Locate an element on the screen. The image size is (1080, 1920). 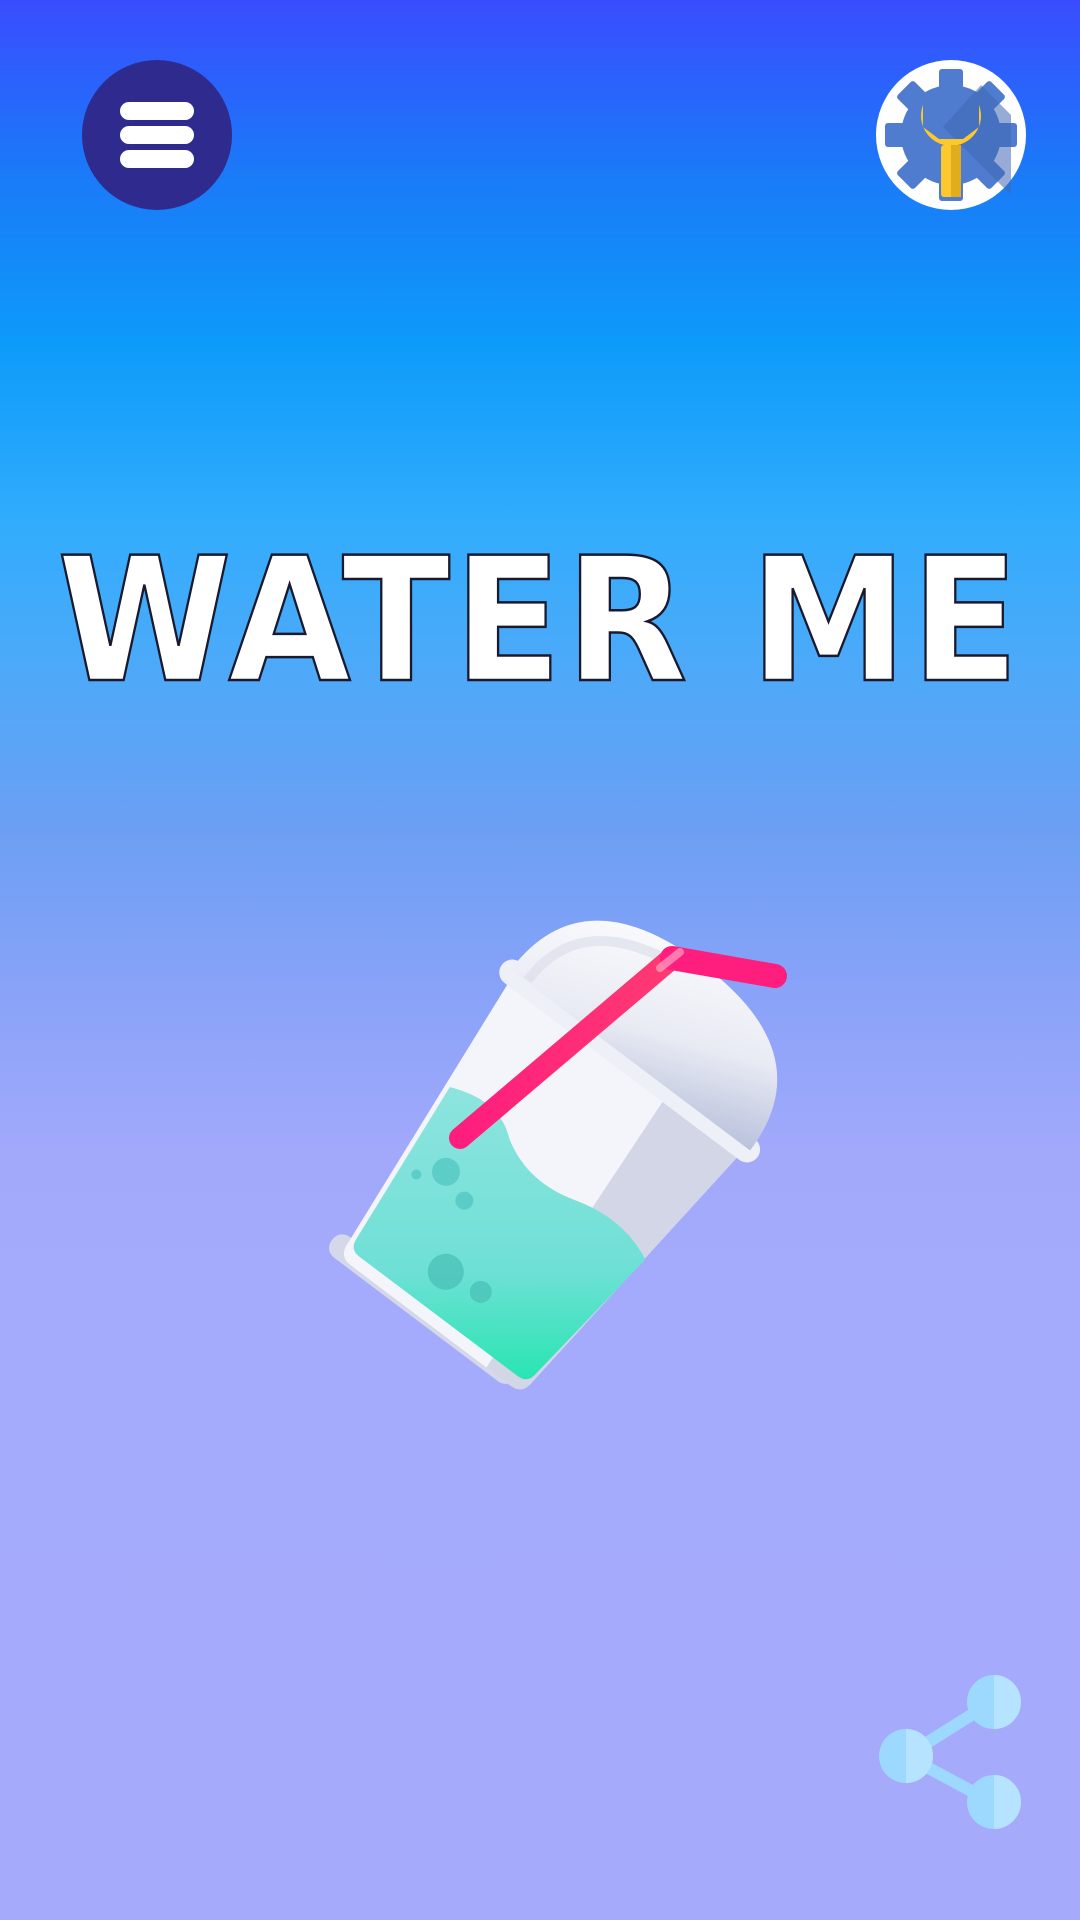
settings-wrench-gear-icon is located at coordinates (951, 135).